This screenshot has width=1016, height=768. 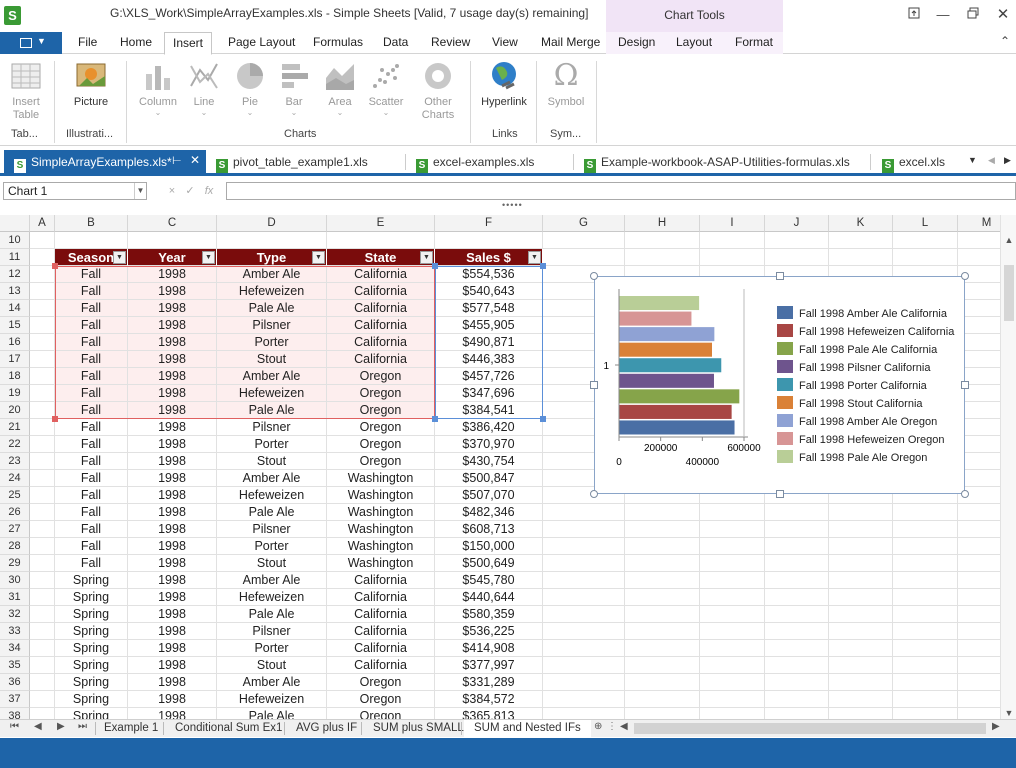 What do you see at coordinates (15, 223) in the screenshot?
I see `select-all-corner` at bounding box center [15, 223].